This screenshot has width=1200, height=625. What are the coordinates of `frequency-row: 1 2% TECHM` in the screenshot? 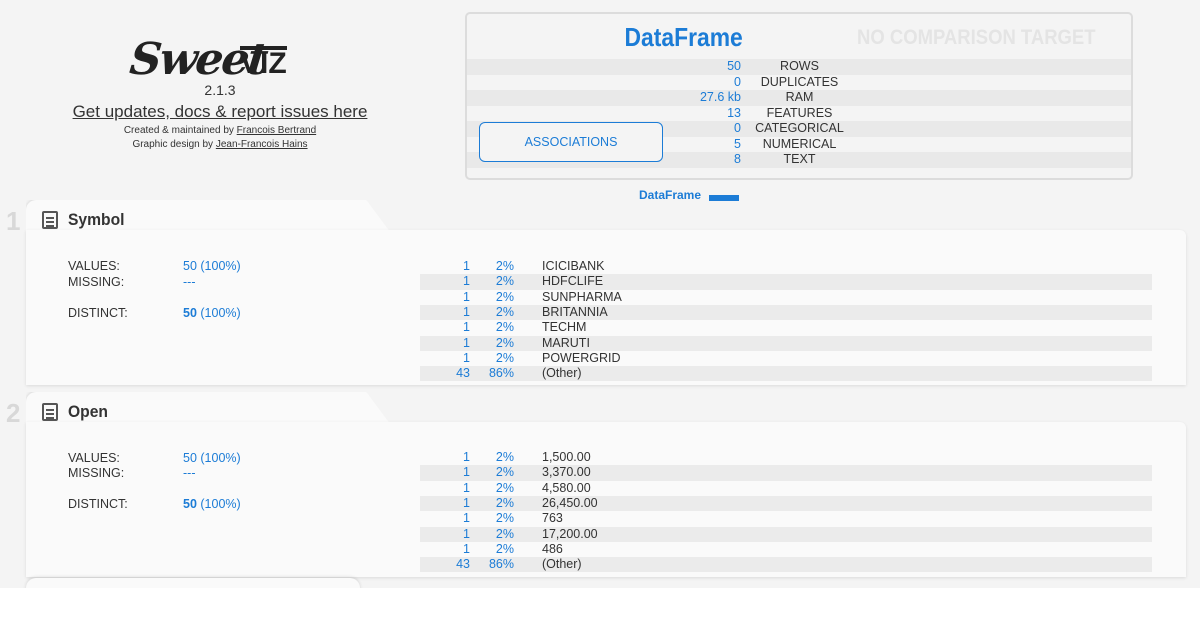 It's located at (786, 327).